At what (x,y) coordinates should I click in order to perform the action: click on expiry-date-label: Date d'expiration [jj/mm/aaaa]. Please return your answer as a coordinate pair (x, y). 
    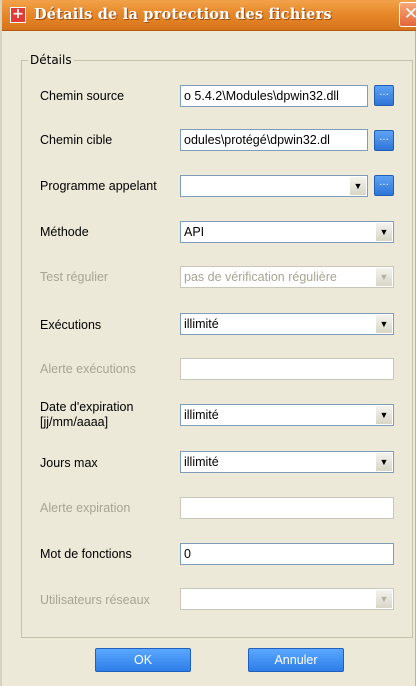
    Looking at the image, I should click on (86, 415).